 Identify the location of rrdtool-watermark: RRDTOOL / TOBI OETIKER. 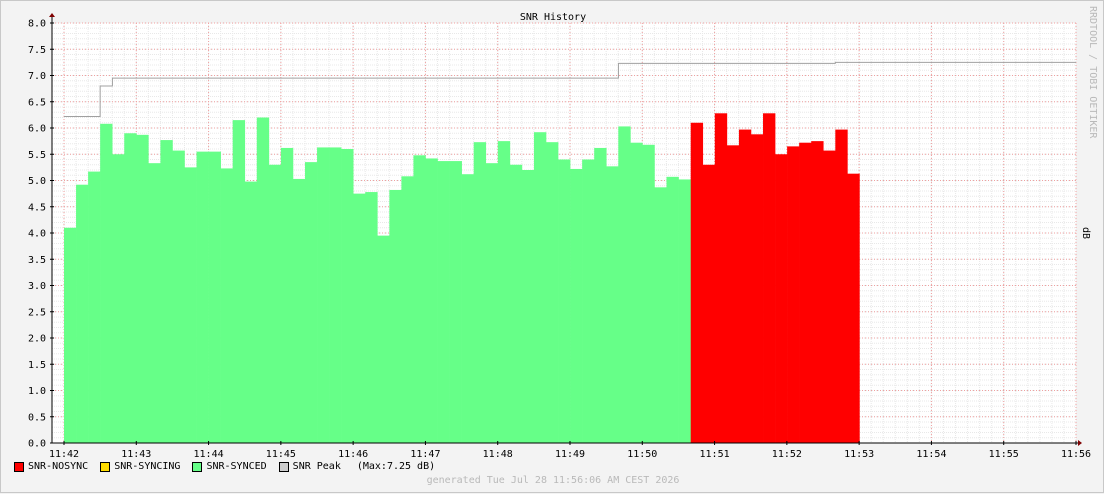
(1092, 72).